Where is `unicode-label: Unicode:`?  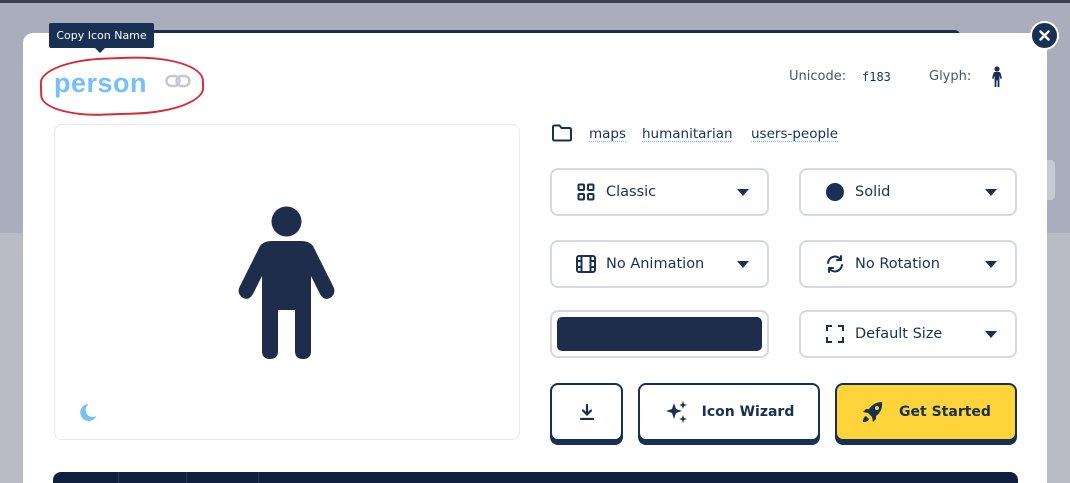 unicode-label: Unicode: is located at coordinates (817, 76).